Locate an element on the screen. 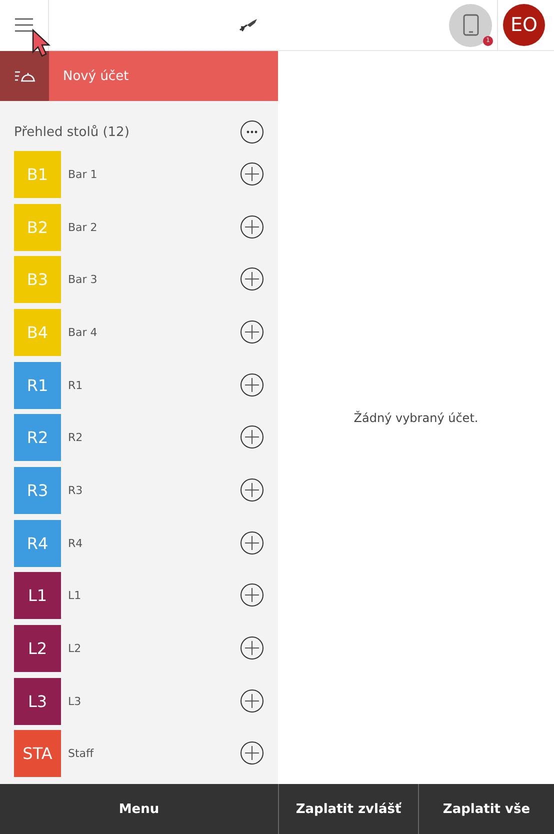  fork-icon is located at coordinates (249, 25).